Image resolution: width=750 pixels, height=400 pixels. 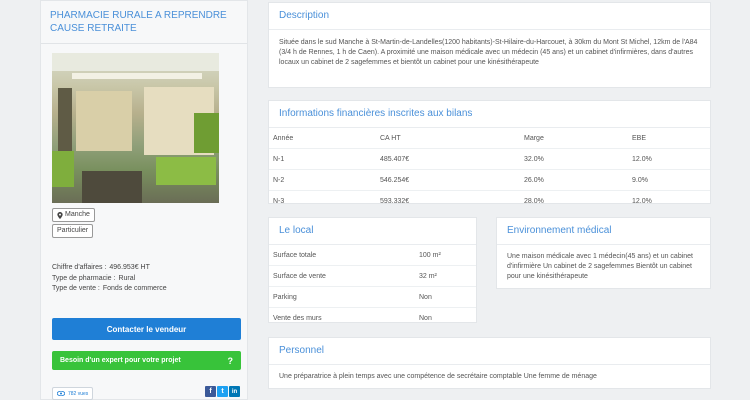 What do you see at coordinates (395, 201) in the screenshot?
I see `table-cell: 593.332€` at bounding box center [395, 201].